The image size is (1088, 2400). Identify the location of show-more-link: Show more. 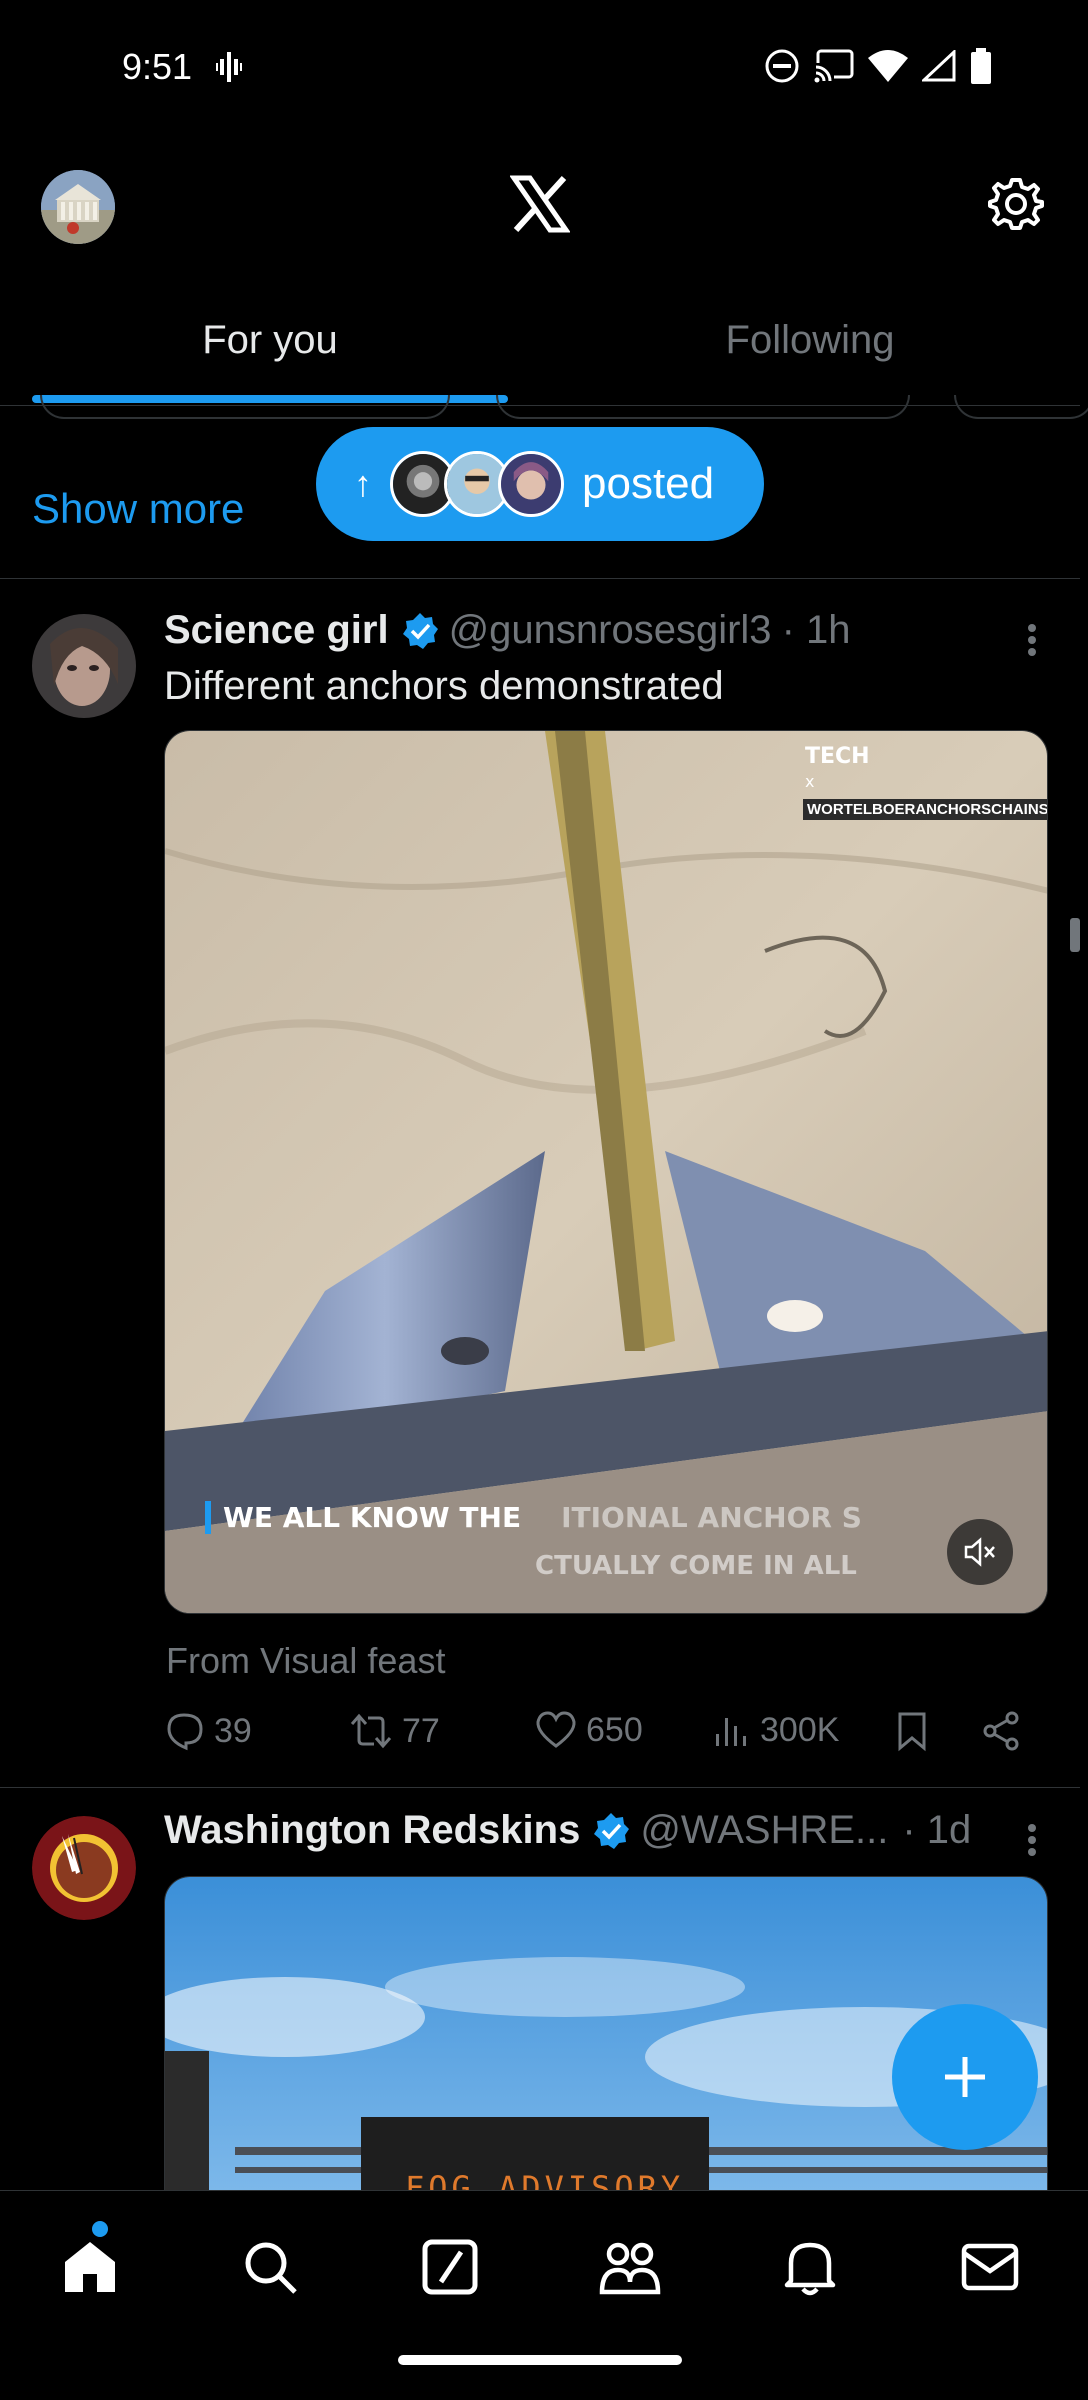
(138, 509).